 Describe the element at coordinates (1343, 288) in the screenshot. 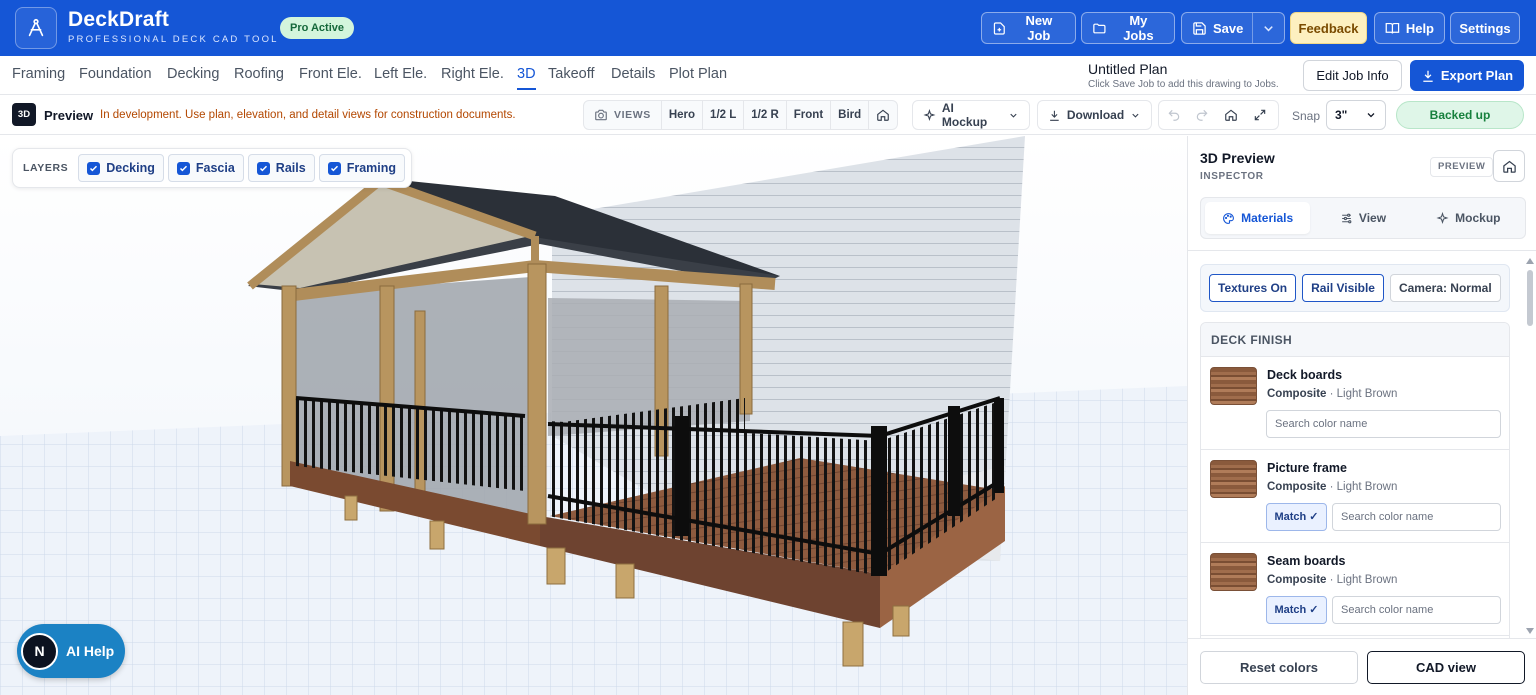

I see `rail-visible-toggle: Rail Visible` at that location.